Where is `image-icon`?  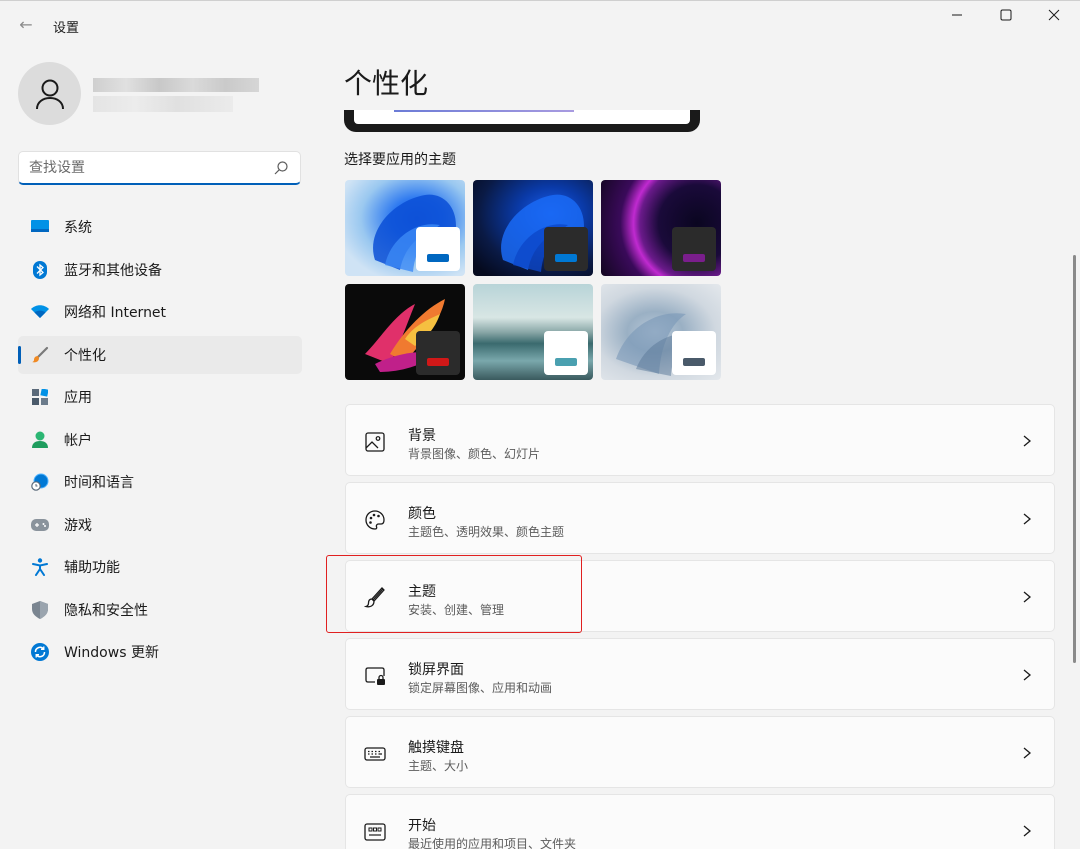
image-icon is located at coordinates (375, 442).